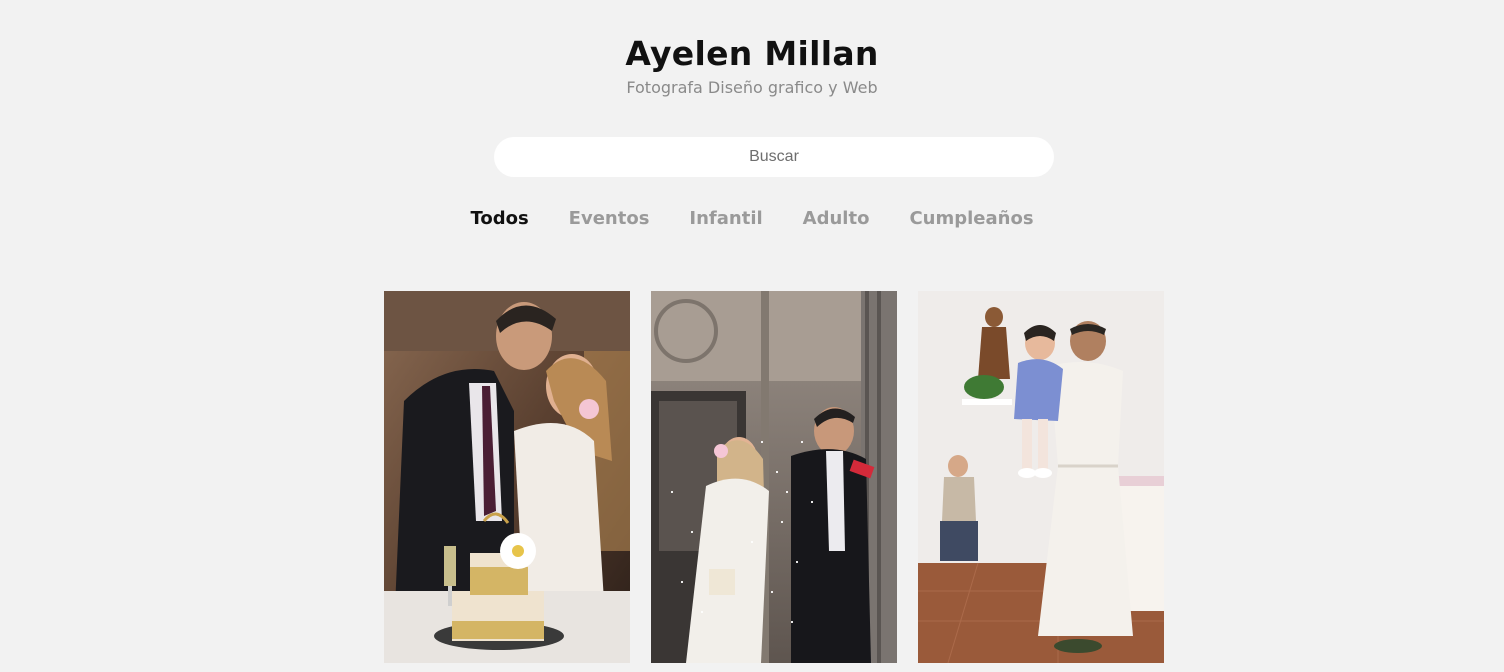 This screenshot has height=672, width=1504. Describe the element at coordinates (725, 219) in the screenshot. I see `filter-tab-infantil: Infantil` at that location.